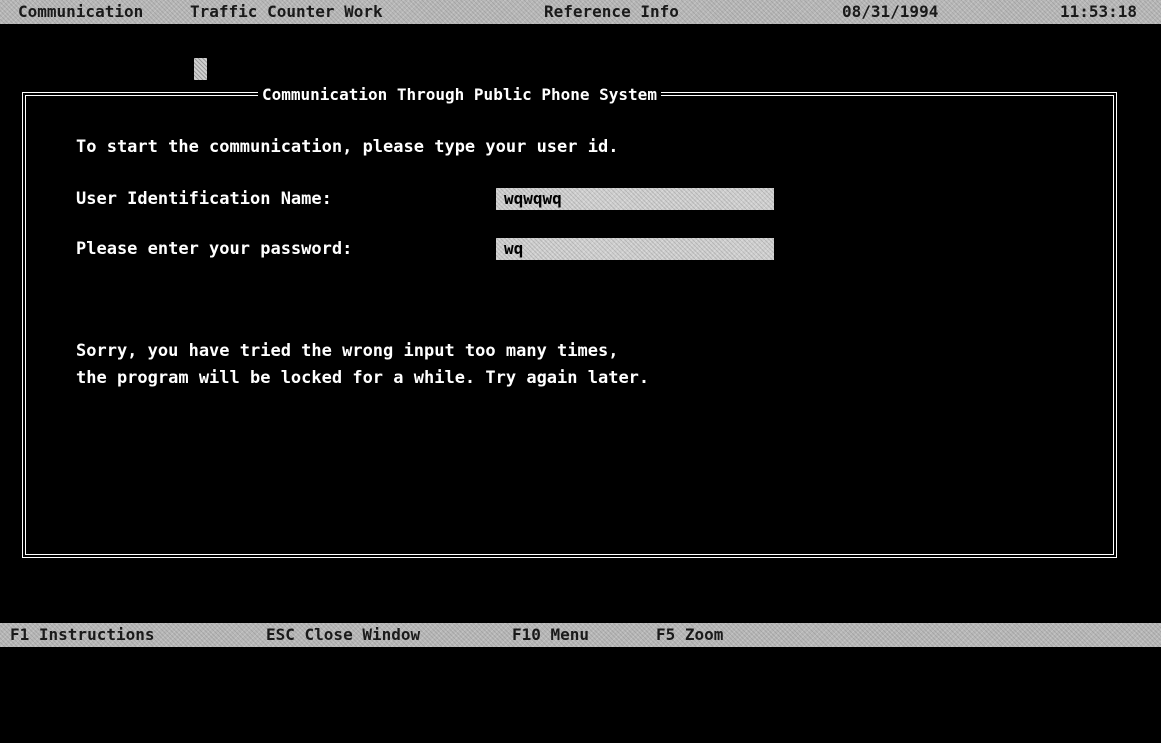  Describe the element at coordinates (1099, 11) in the screenshot. I see `time-display: 11:53:18` at that location.